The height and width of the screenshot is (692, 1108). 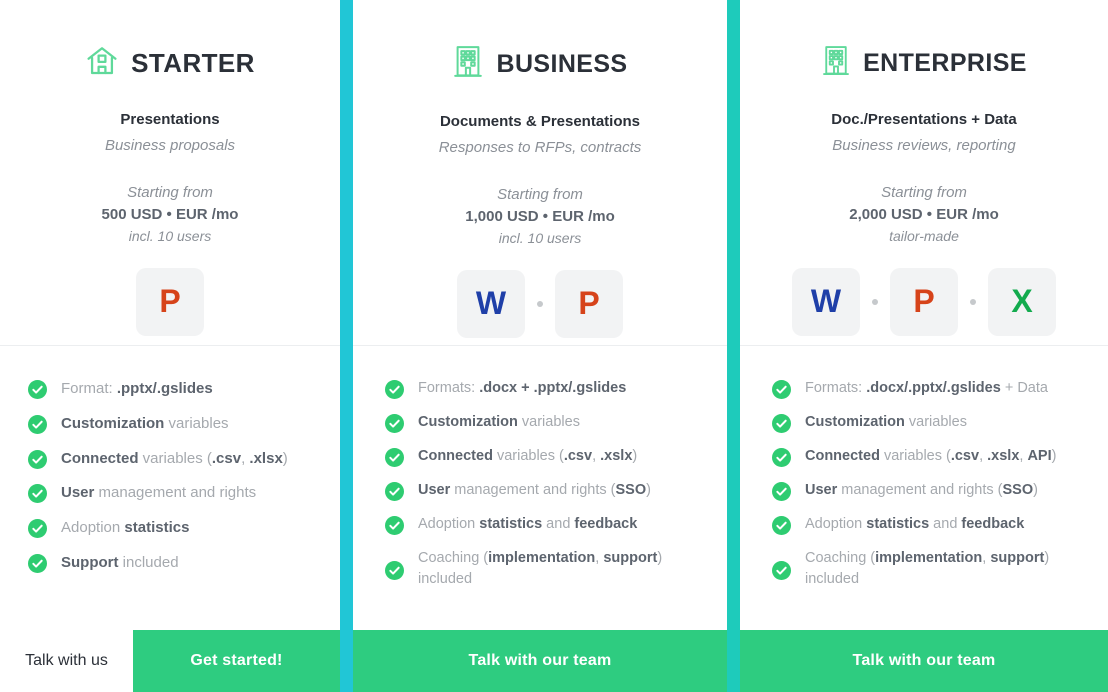 I want to click on feature-item: Format: .pptx/.gslides, so click(x=173, y=389).